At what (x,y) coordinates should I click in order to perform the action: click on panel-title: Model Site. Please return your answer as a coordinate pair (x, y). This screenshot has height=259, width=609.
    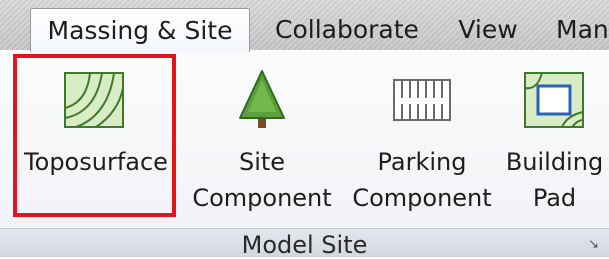
    Looking at the image, I should click on (304, 245).